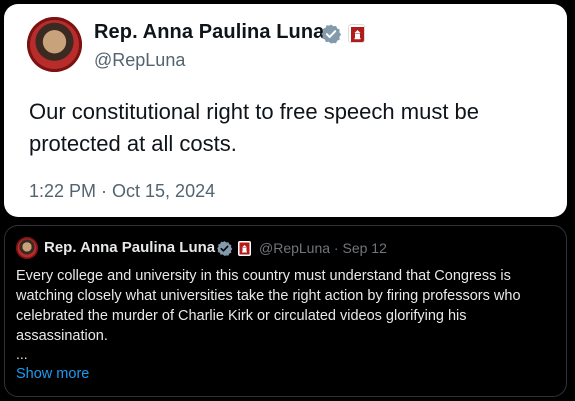  I want to click on show-more-link: Show more, so click(52, 374).